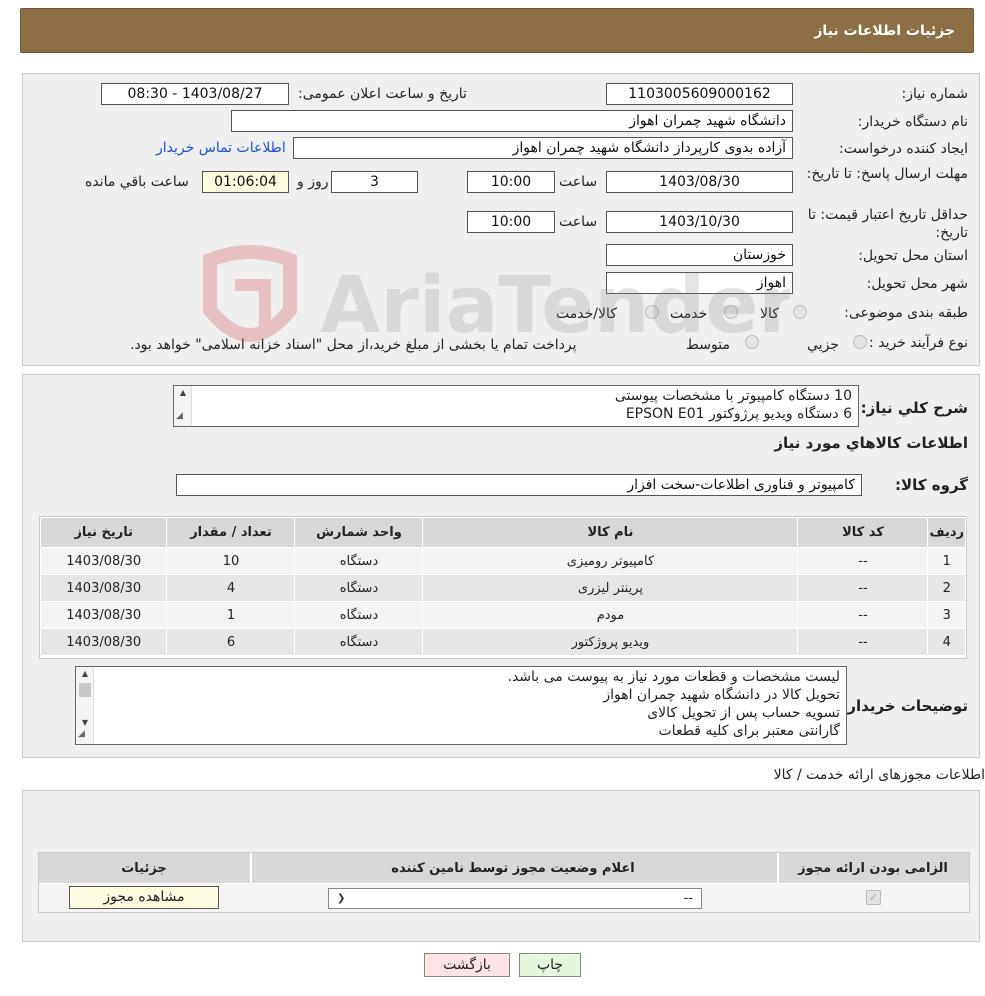 This screenshot has height=996, width=985. I want to click on days-field: 3, so click(374, 182).